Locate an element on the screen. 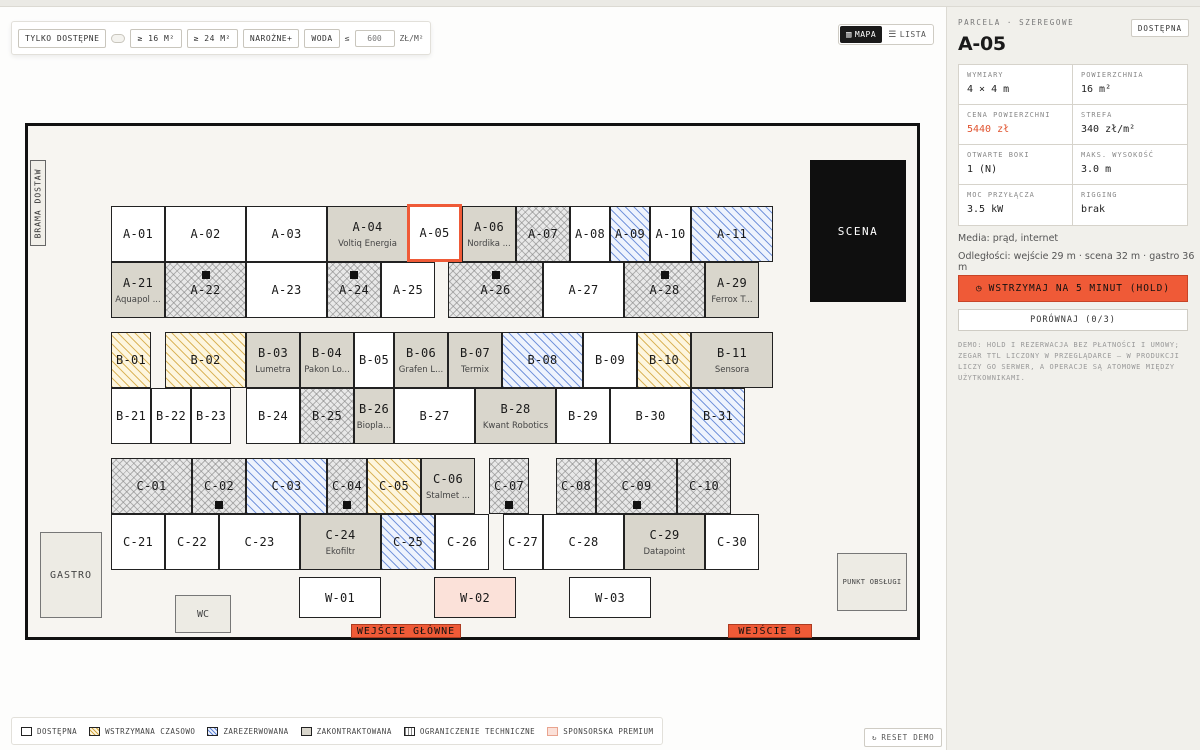 The width and height of the screenshot is (1200, 750). stall-w-02: W-02 is located at coordinates (475, 597).